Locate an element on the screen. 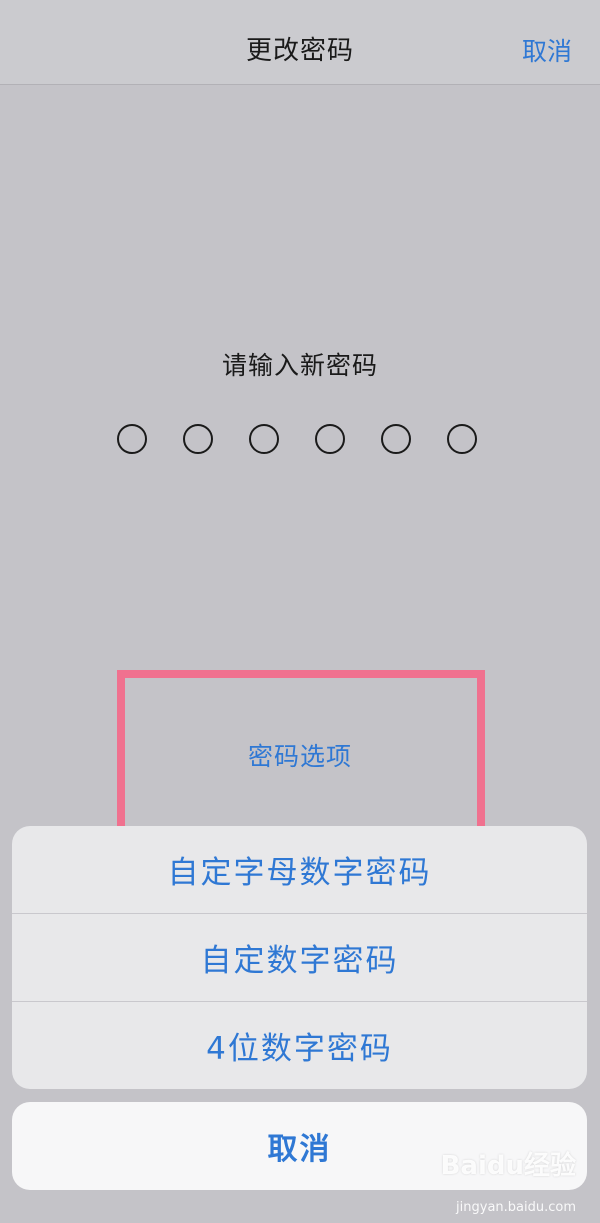 The width and height of the screenshot is (600, 1223). option-custom-numeric: 自定数字密码 is located at coordinates (299, 957).